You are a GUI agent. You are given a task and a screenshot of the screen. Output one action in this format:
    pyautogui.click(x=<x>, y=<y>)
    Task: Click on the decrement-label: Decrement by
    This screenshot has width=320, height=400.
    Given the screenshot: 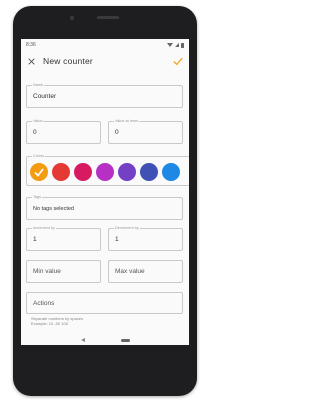 What is the action you would take?
    pyautogui.click(x=127, y=228)
    